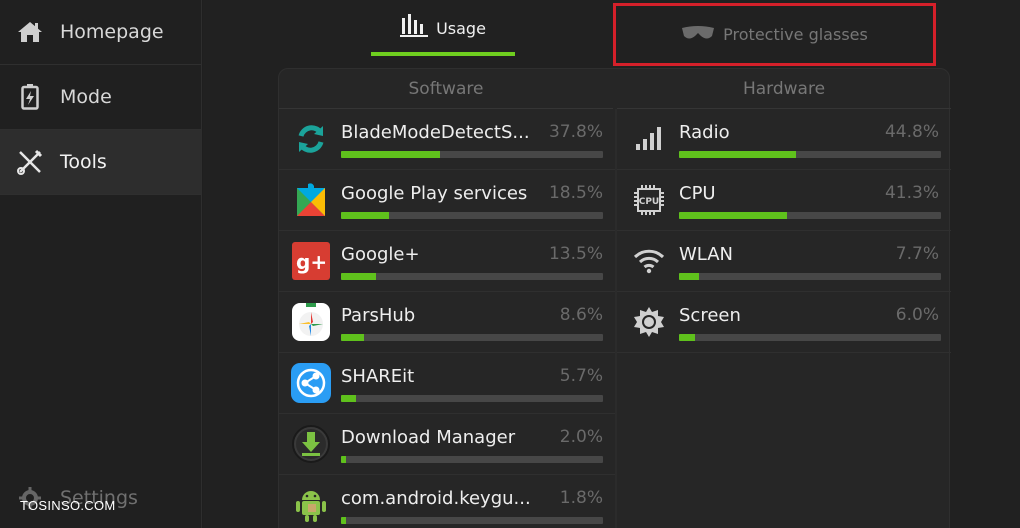  Describe the element at coordinates (911, 193) in the screenshot. I see `usage-percent: 41.3%` at that location.